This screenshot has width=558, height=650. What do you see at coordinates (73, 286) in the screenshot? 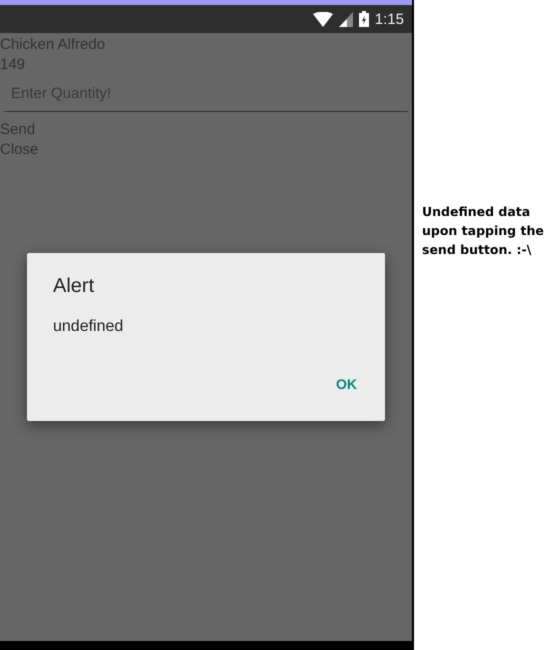
I see `dialog-title: Alert` at bounding box center [73, 286].